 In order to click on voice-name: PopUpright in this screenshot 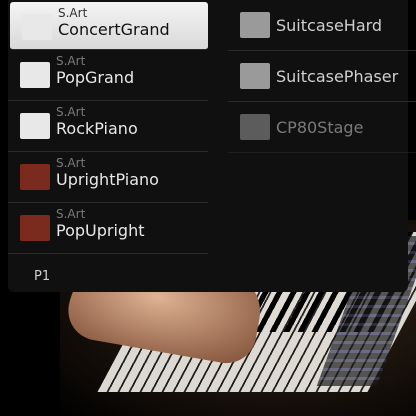, I will do `click(100, 230)`.